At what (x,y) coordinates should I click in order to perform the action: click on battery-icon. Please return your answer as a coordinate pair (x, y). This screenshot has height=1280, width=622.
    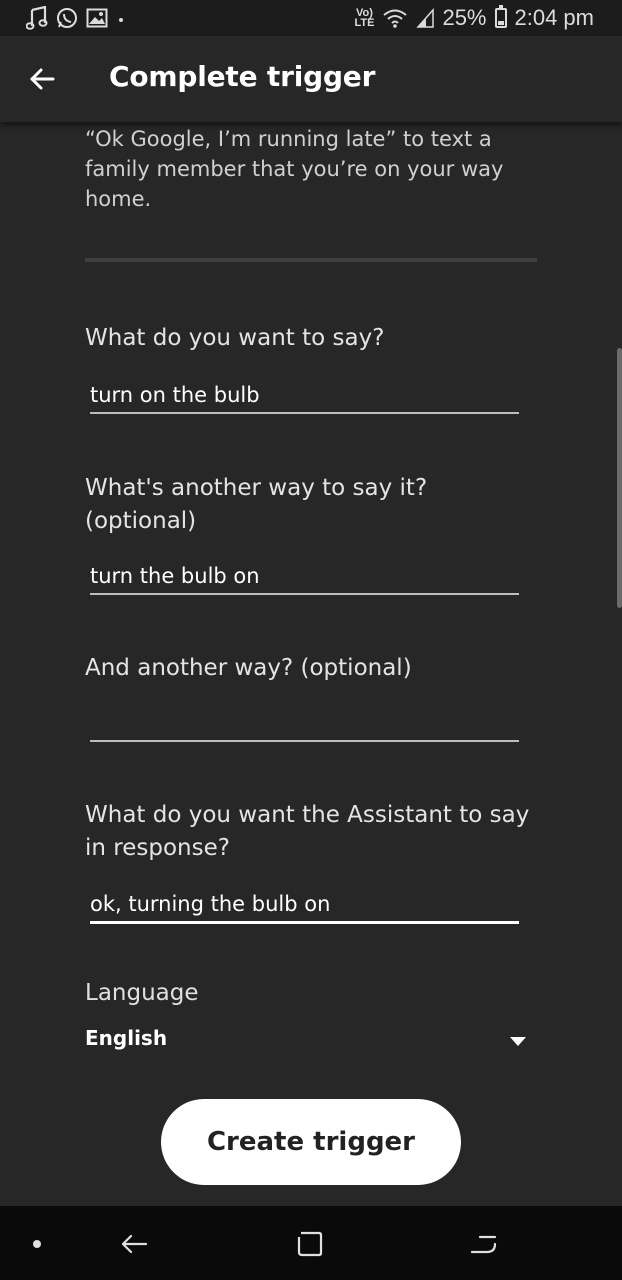
    Looking at the image, I should click on (500, 16).